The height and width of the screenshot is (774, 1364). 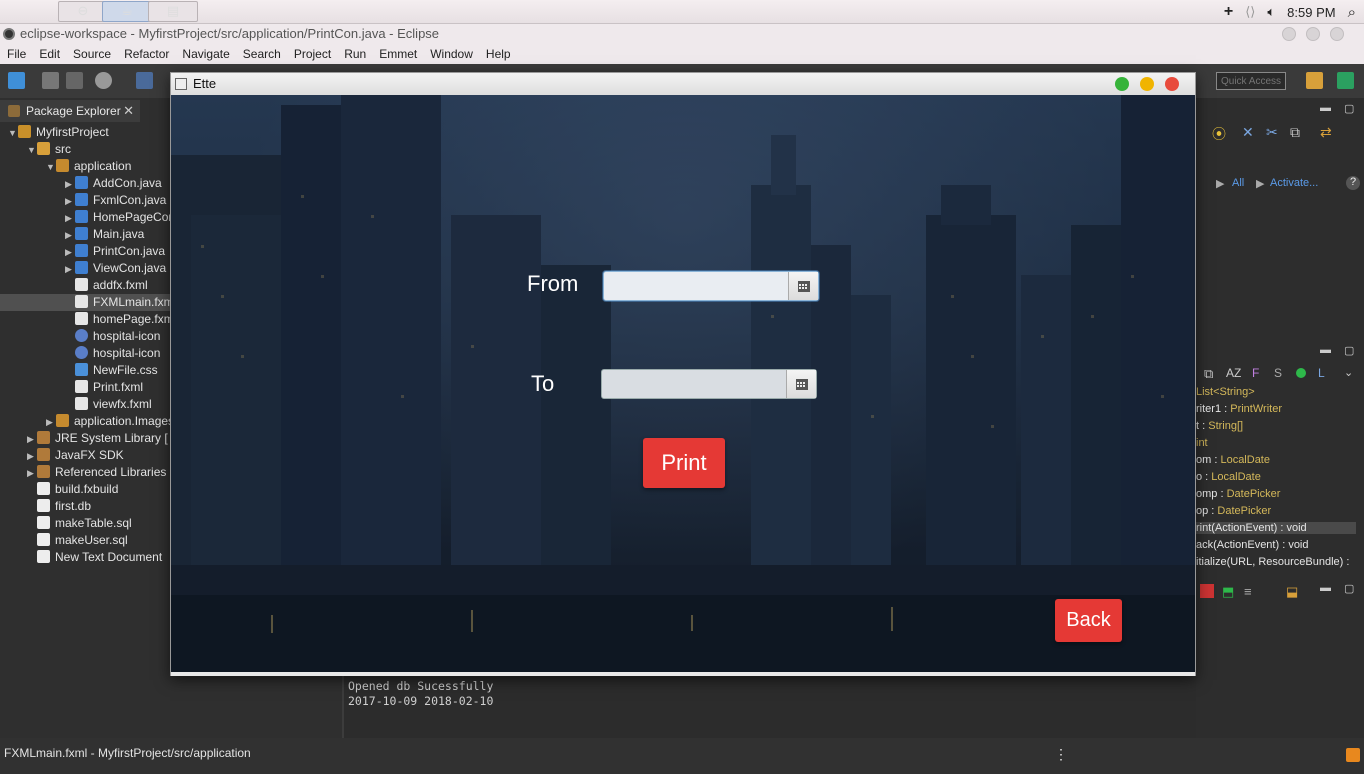 I want to click on tree-item: ▶ Referenced Libraries, so click(x=96, y=472).